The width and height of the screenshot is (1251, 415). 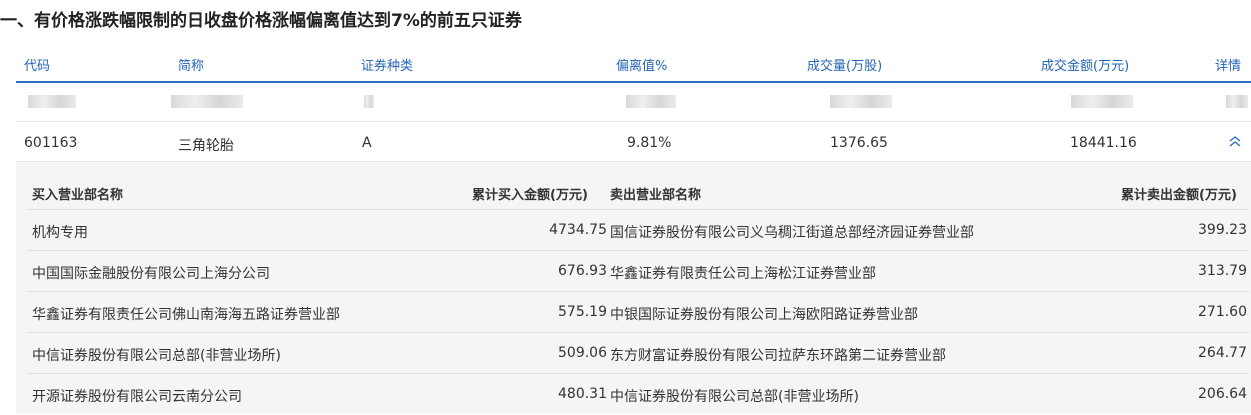 I want to click on buy-amount: 509.06, so click(x=582, y=353).